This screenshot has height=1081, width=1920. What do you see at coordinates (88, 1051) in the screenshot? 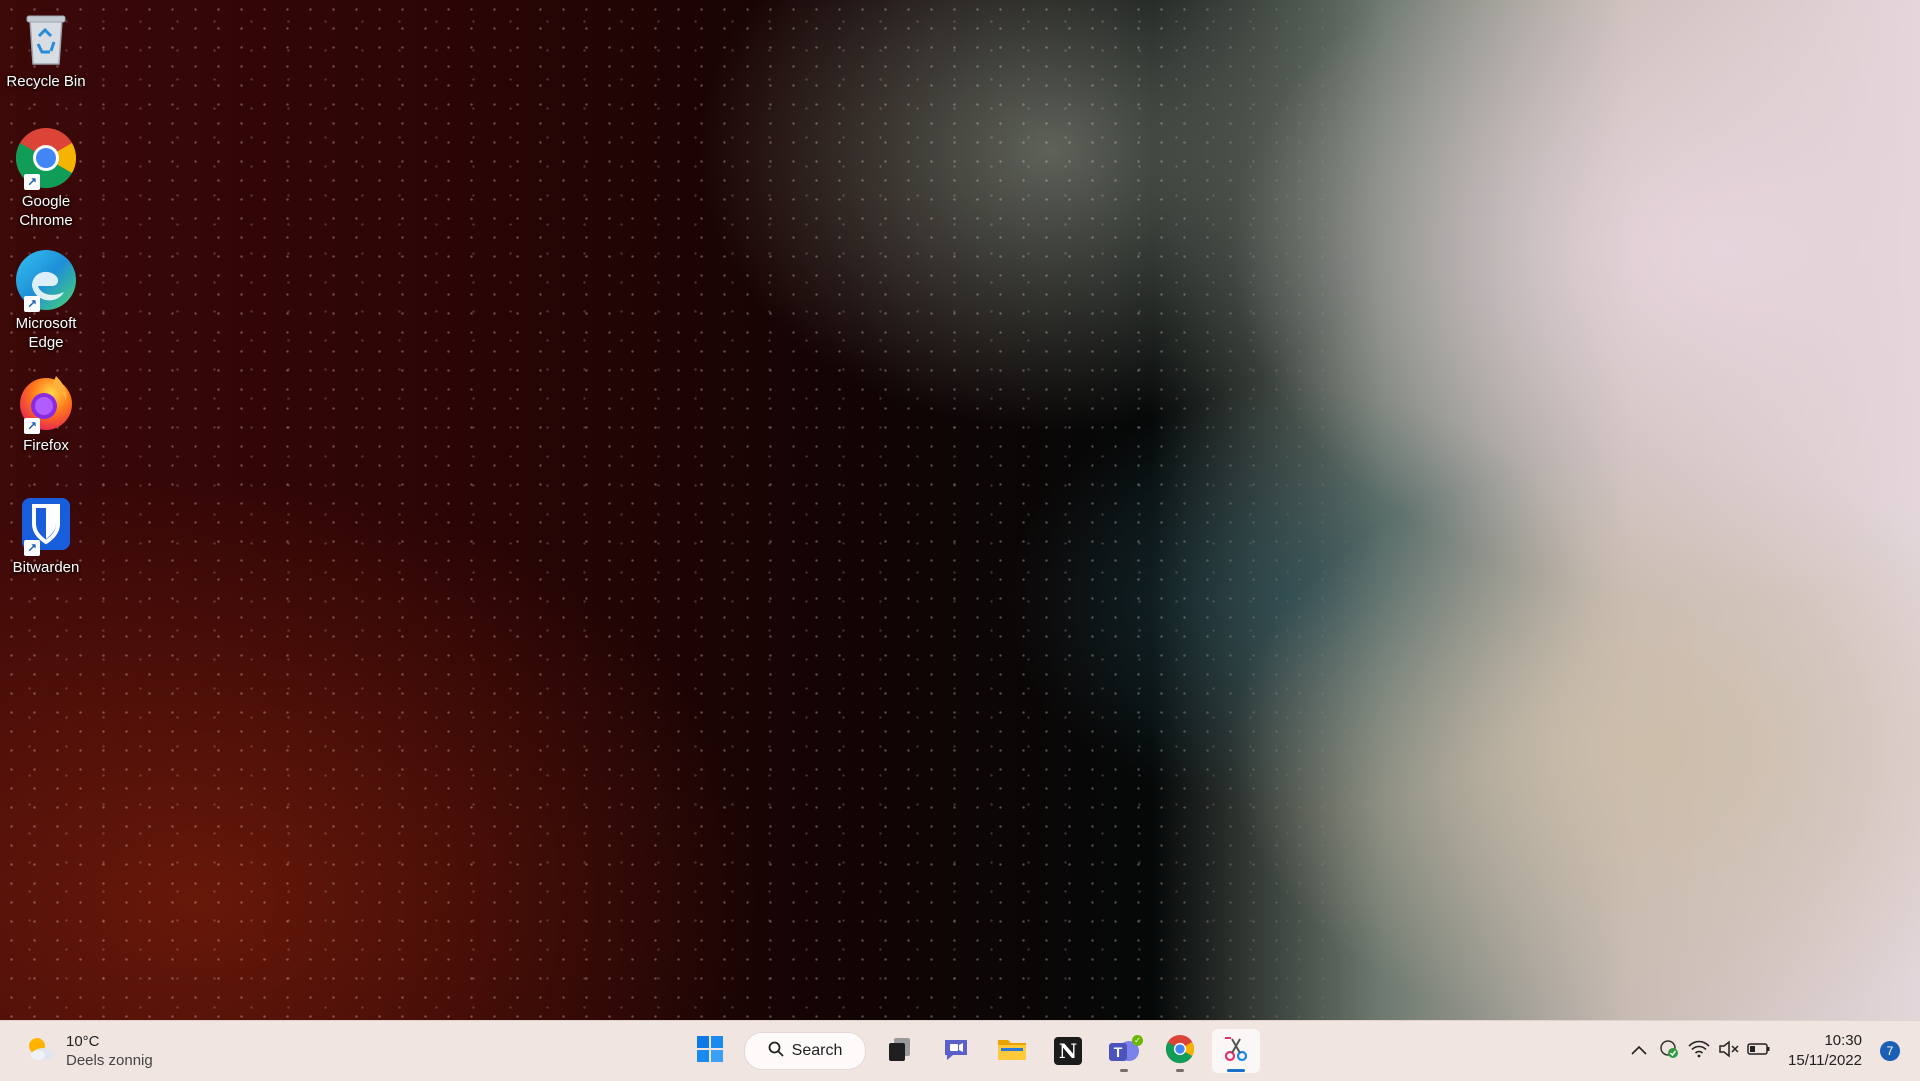
I see `weather-widget: 10°C Deels zonnig` at bounding box center [88, 1051].